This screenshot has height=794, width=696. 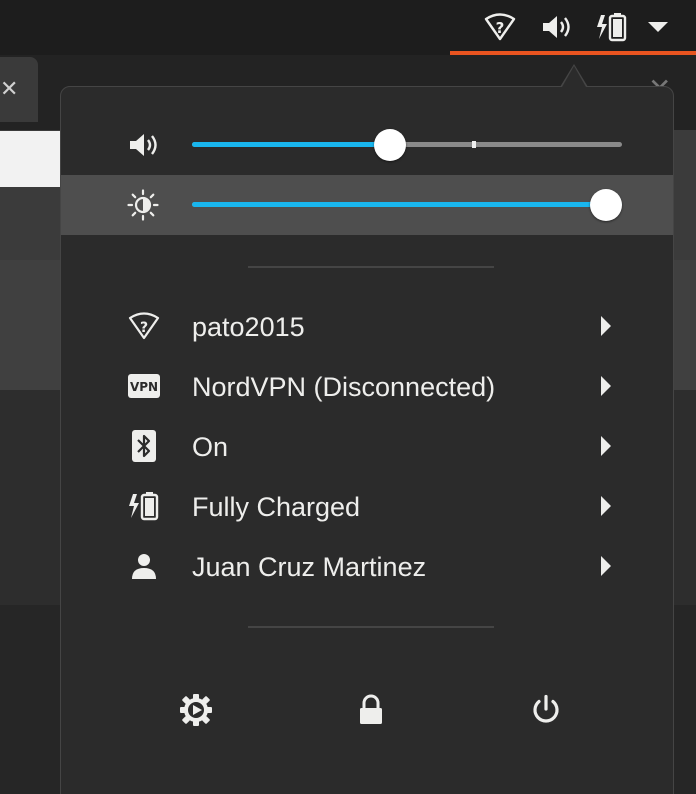 I want to click on bluetooth-icon, so click(x=144, y=446).